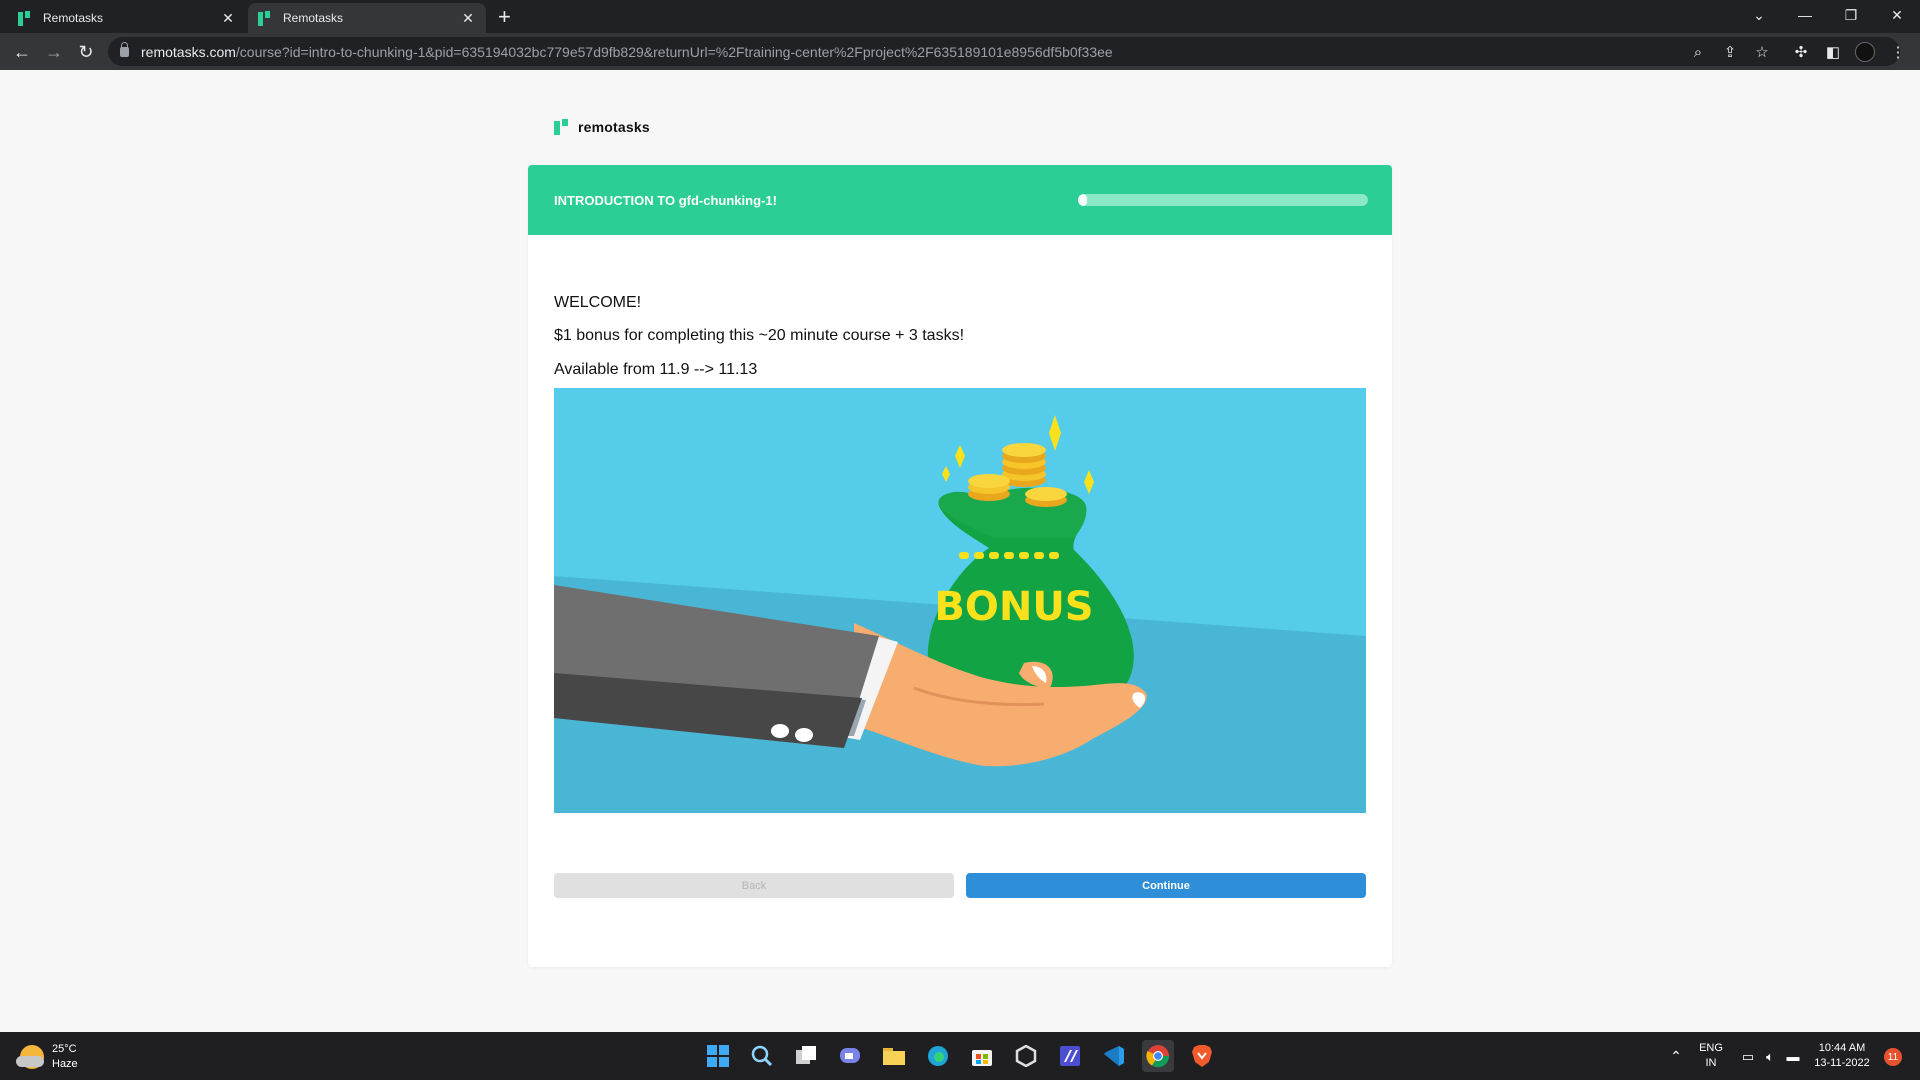 The image size is (1920, 1080). What do you see at coordinates (894, 1056) in the screenshot?
I see `file-explorer-icon` at bounding box center [894, 1056].